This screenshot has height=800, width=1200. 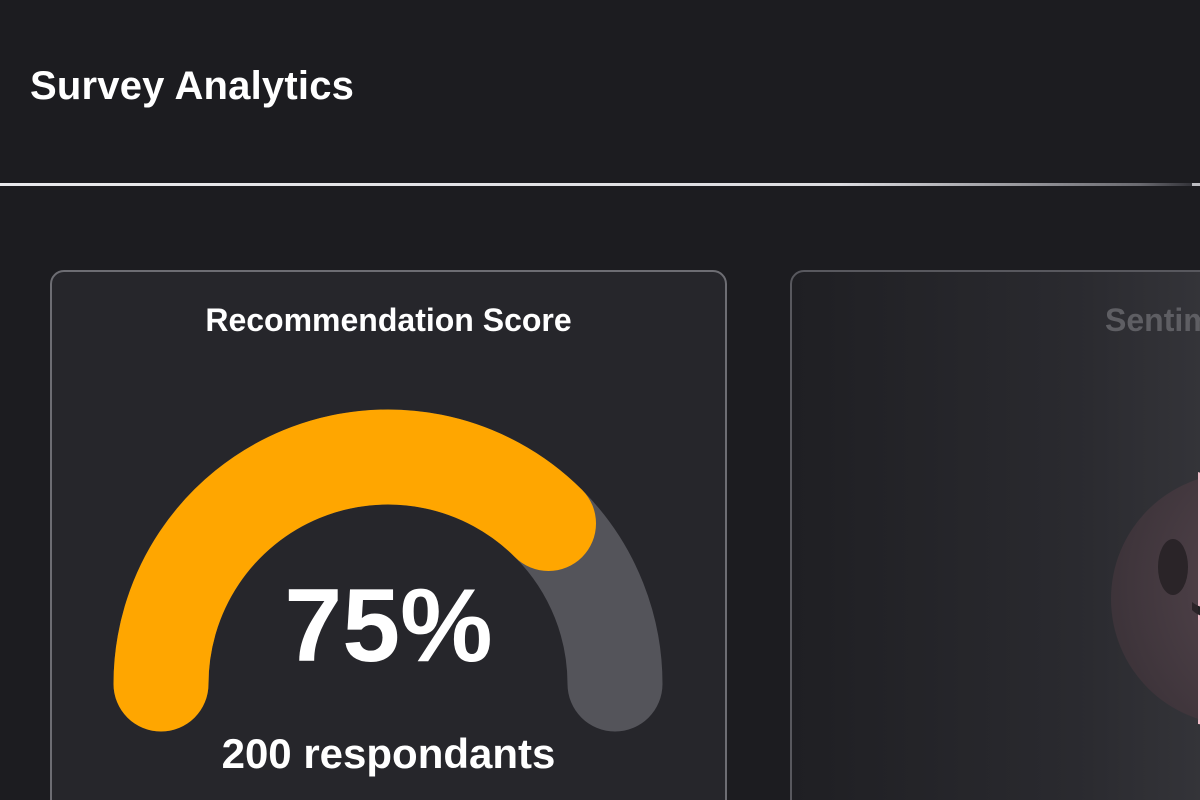 What do you see at coordinates (388, 626) in the screenshot?
I see `gauge-value: 75%` at bounding box center [388, 626].